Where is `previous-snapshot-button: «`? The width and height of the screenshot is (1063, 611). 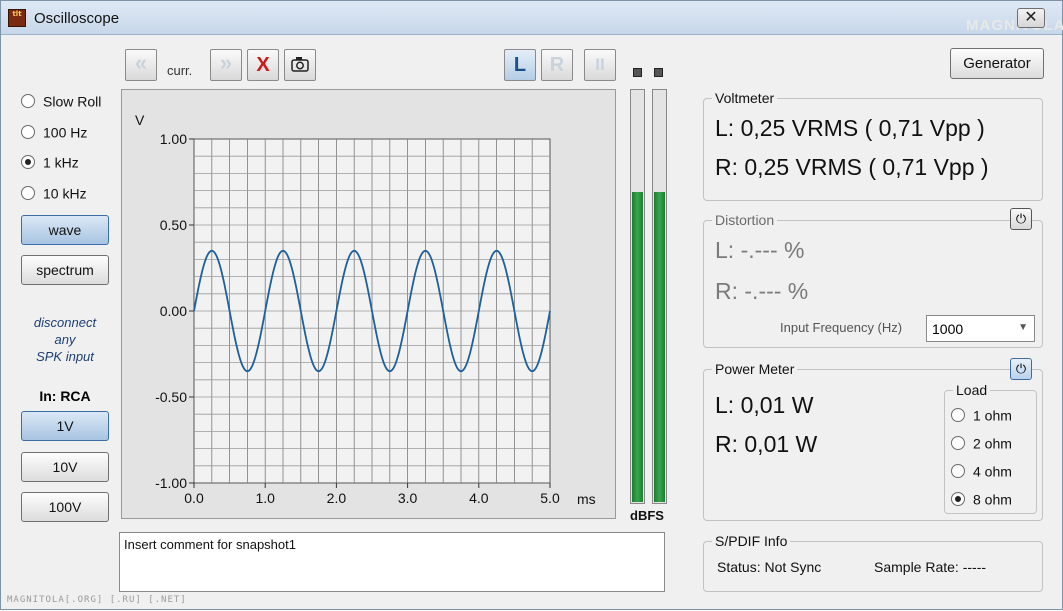 previous-snapshot-button: « is located at coordinates (141, 65).